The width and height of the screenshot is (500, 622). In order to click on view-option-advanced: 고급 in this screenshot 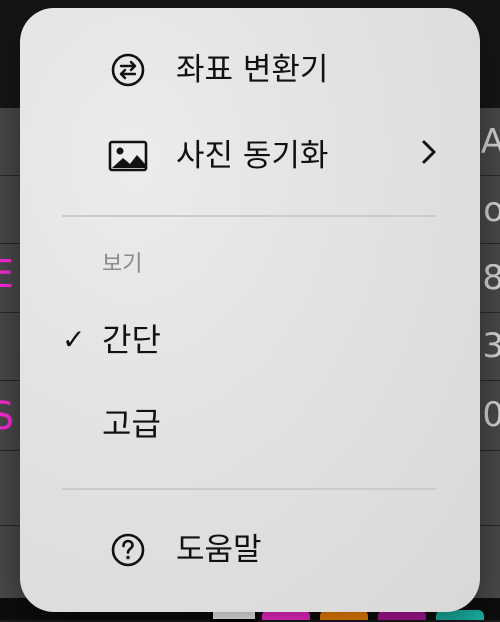, I will do `click(250, 426)`.